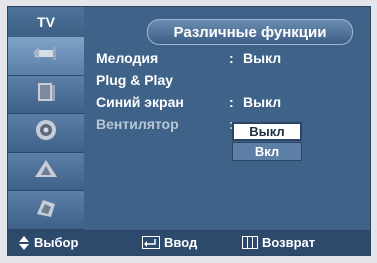  Describe the element at coordinates (137, 124) in the screenshot. I see `menu-row-label: Вентилятор` at that location.